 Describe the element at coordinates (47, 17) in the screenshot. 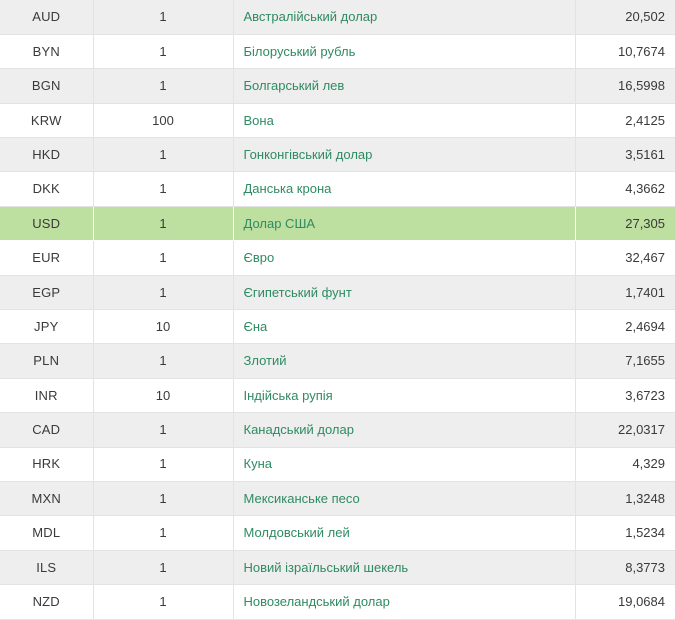

I see `currency-code-cell: AUD` at that location.